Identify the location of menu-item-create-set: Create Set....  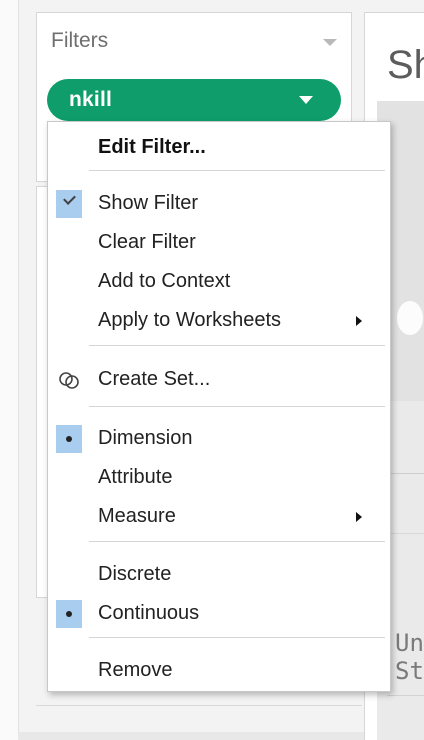
(219, 380).